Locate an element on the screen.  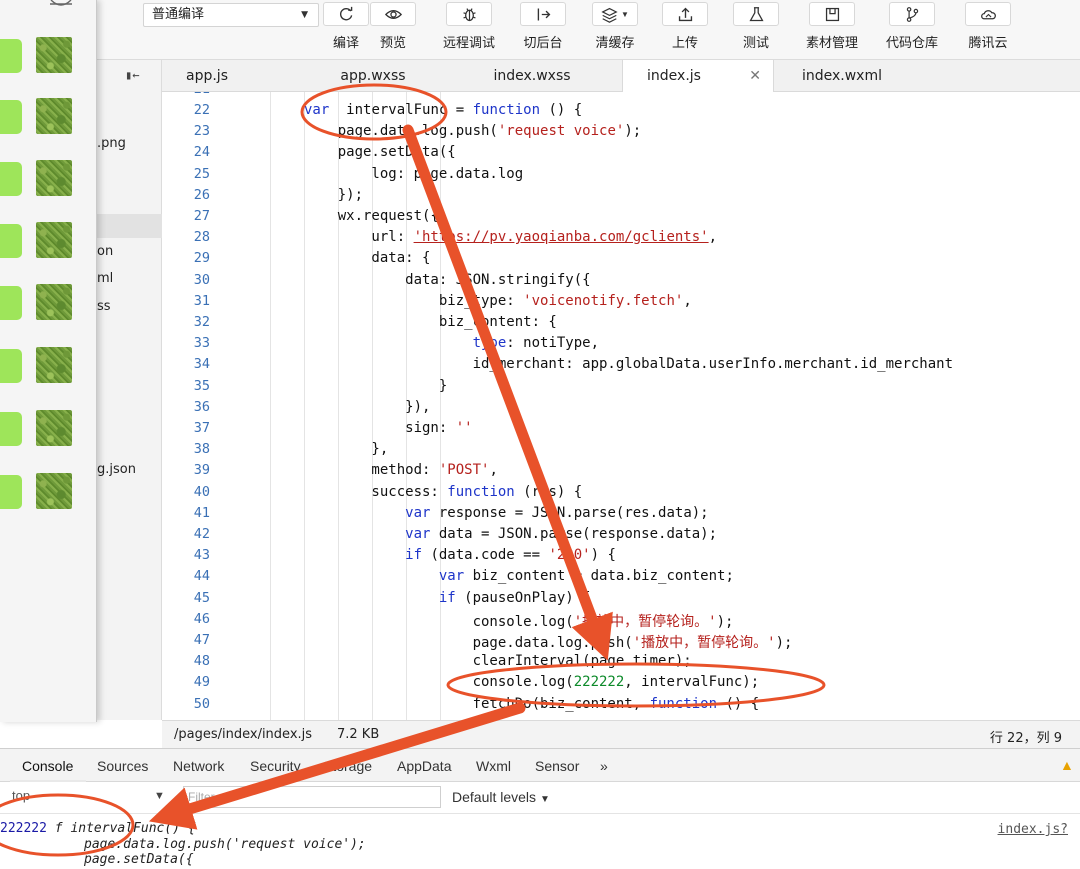
code-token: biz_content = data.biz_content; is located at coordinates (599, 576).